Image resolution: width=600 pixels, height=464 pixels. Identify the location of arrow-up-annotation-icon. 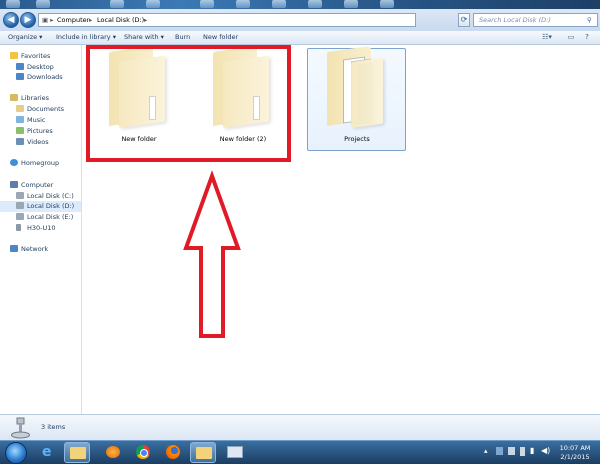
(212, 254).